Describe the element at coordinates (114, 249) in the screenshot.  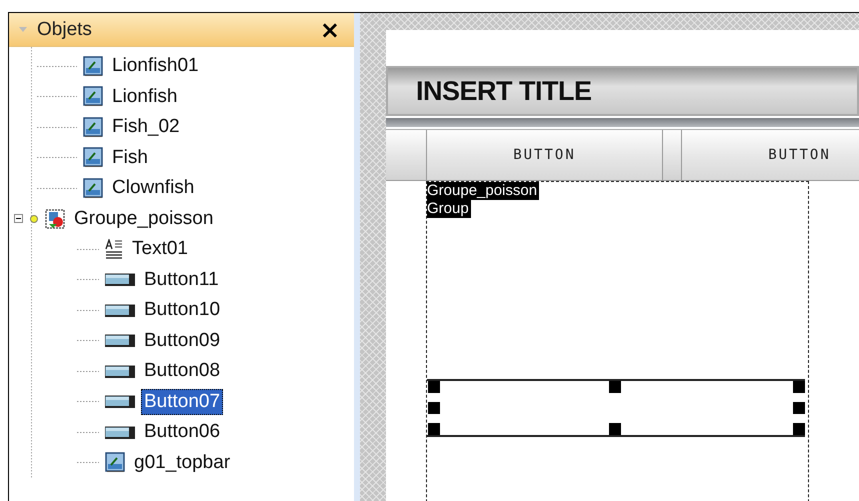
I see `text-format-icon` at that location.